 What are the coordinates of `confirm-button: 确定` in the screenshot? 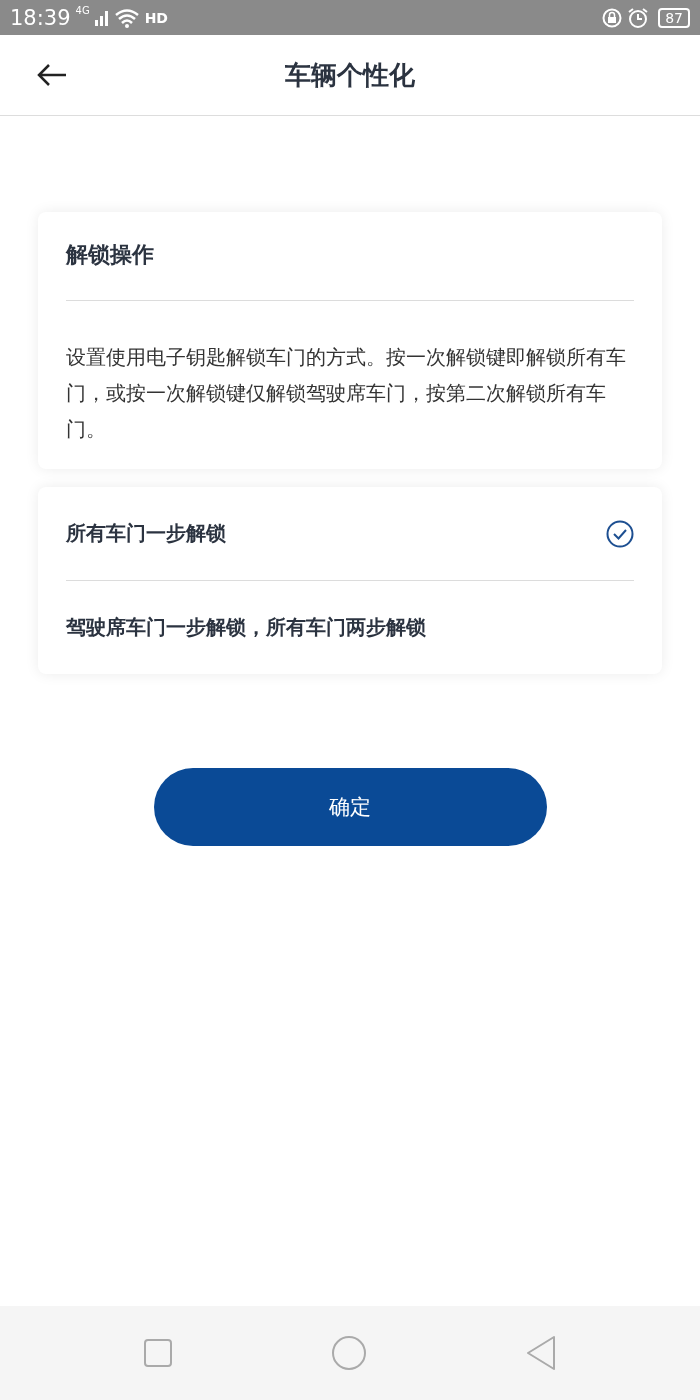 It's located at (350, 807).